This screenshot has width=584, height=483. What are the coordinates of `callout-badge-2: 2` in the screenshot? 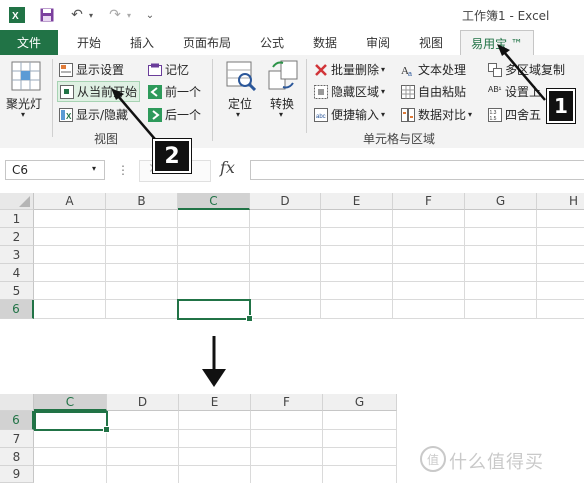 It's located at (172, 156).